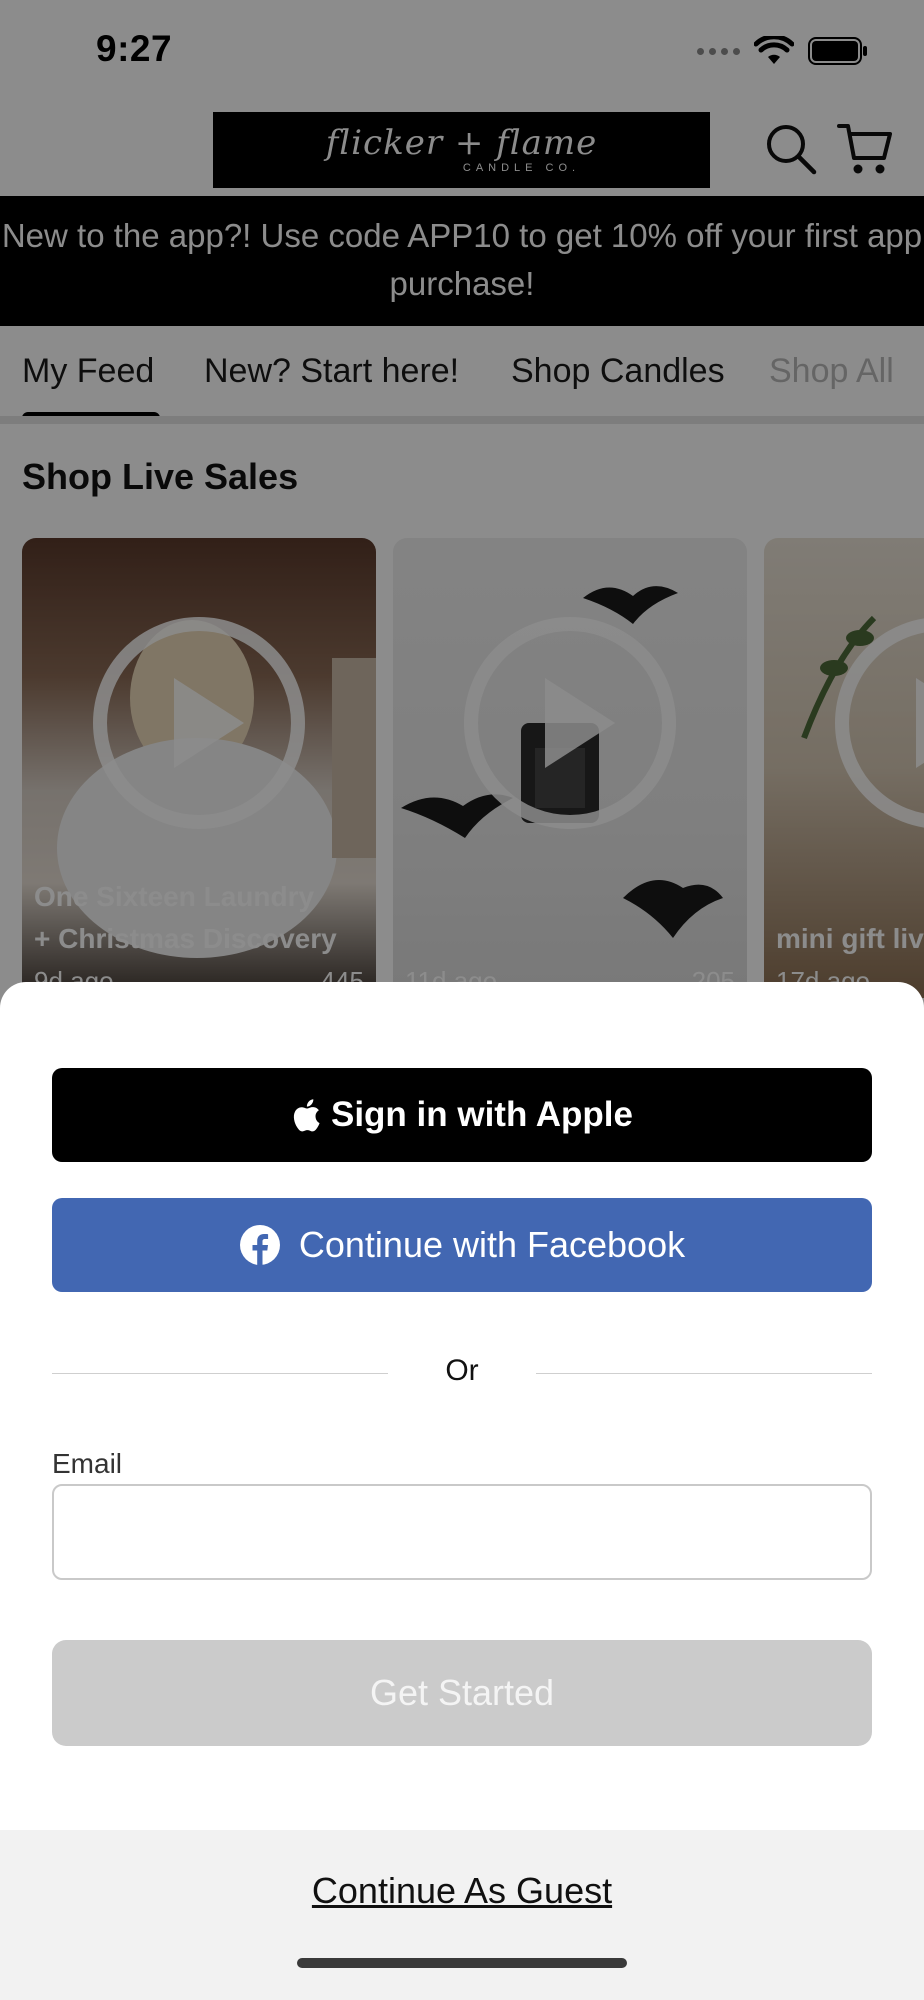 Image resolution: width=924 pixels, height=2000 pixels. What do you see at coordinates (481, 1114) in the screenshot?
I see `apple-button-label: Sign in with Apple` at bounding box center [481, 1114].